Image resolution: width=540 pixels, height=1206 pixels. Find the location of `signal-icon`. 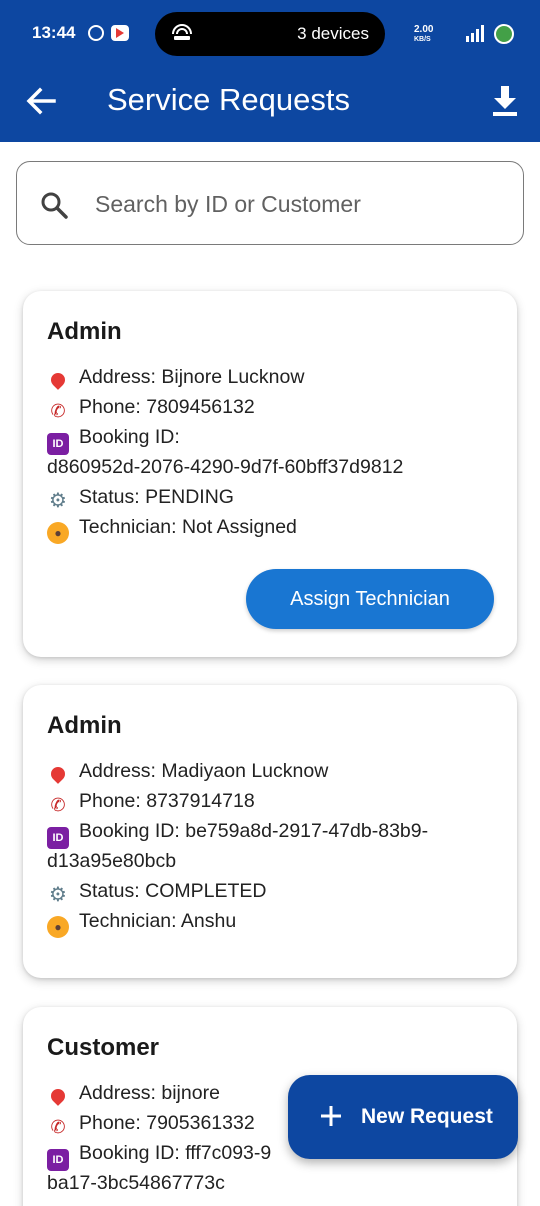

signal-icon is located at coordinates (475, 33).